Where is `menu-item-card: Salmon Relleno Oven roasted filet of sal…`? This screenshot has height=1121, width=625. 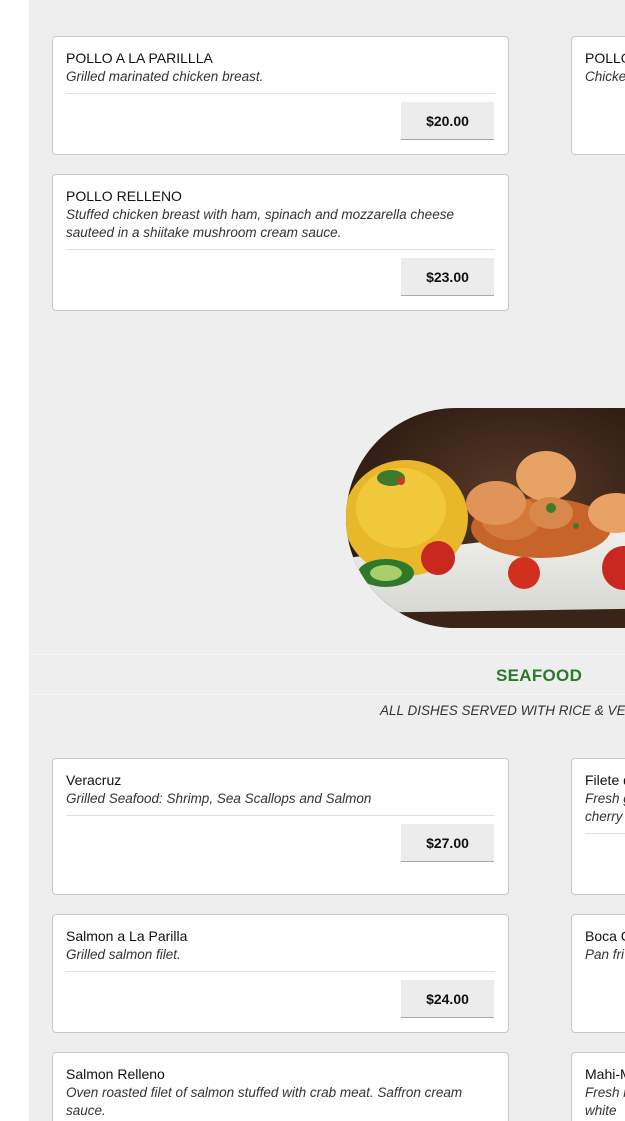
menu-item-card: Salmon Relleno Oven roasted filet of sal… is located at coordinates (280, 1086).